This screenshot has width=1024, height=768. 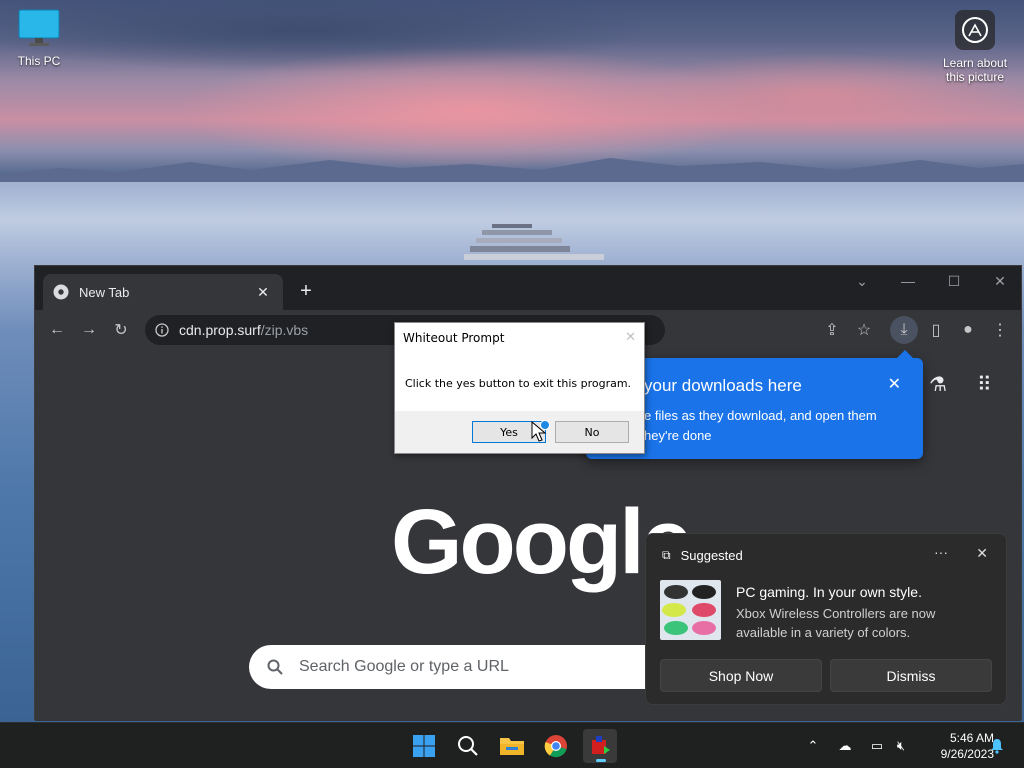 I want to click on url-domain: cdn.prop.surf, so click(x=220, y=330).